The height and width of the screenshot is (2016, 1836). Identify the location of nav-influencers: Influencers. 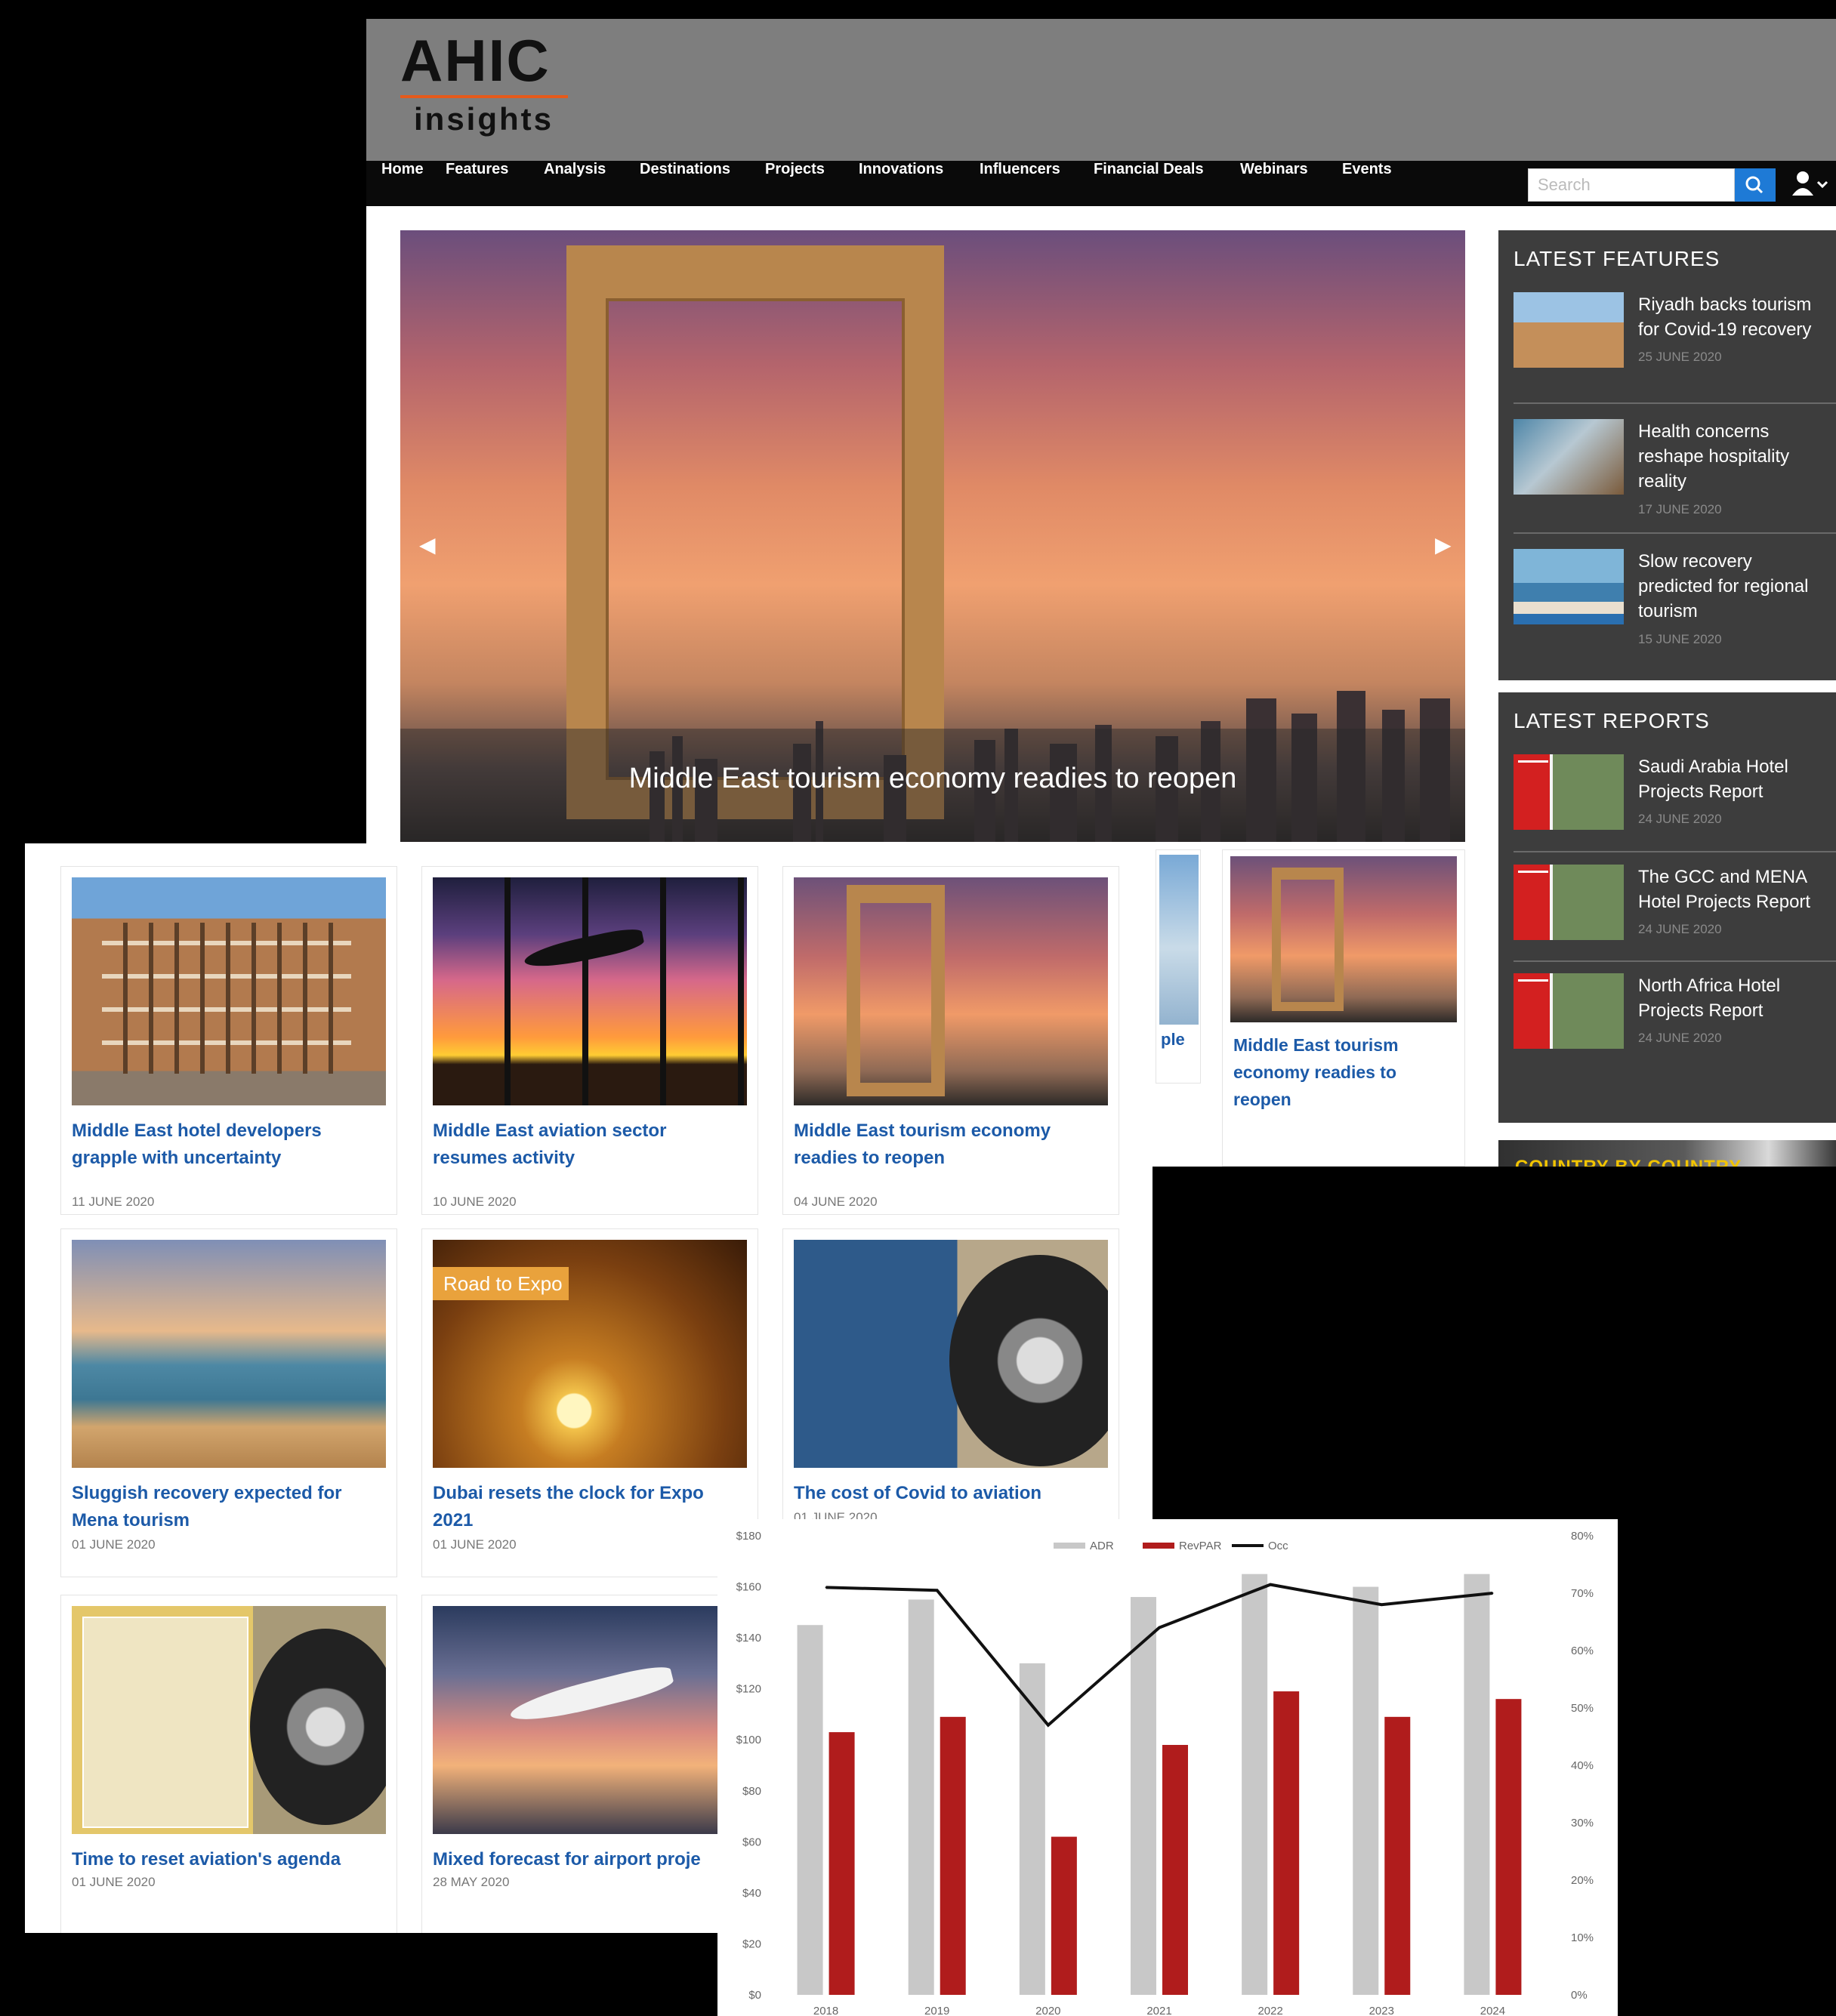
(1020, 169).